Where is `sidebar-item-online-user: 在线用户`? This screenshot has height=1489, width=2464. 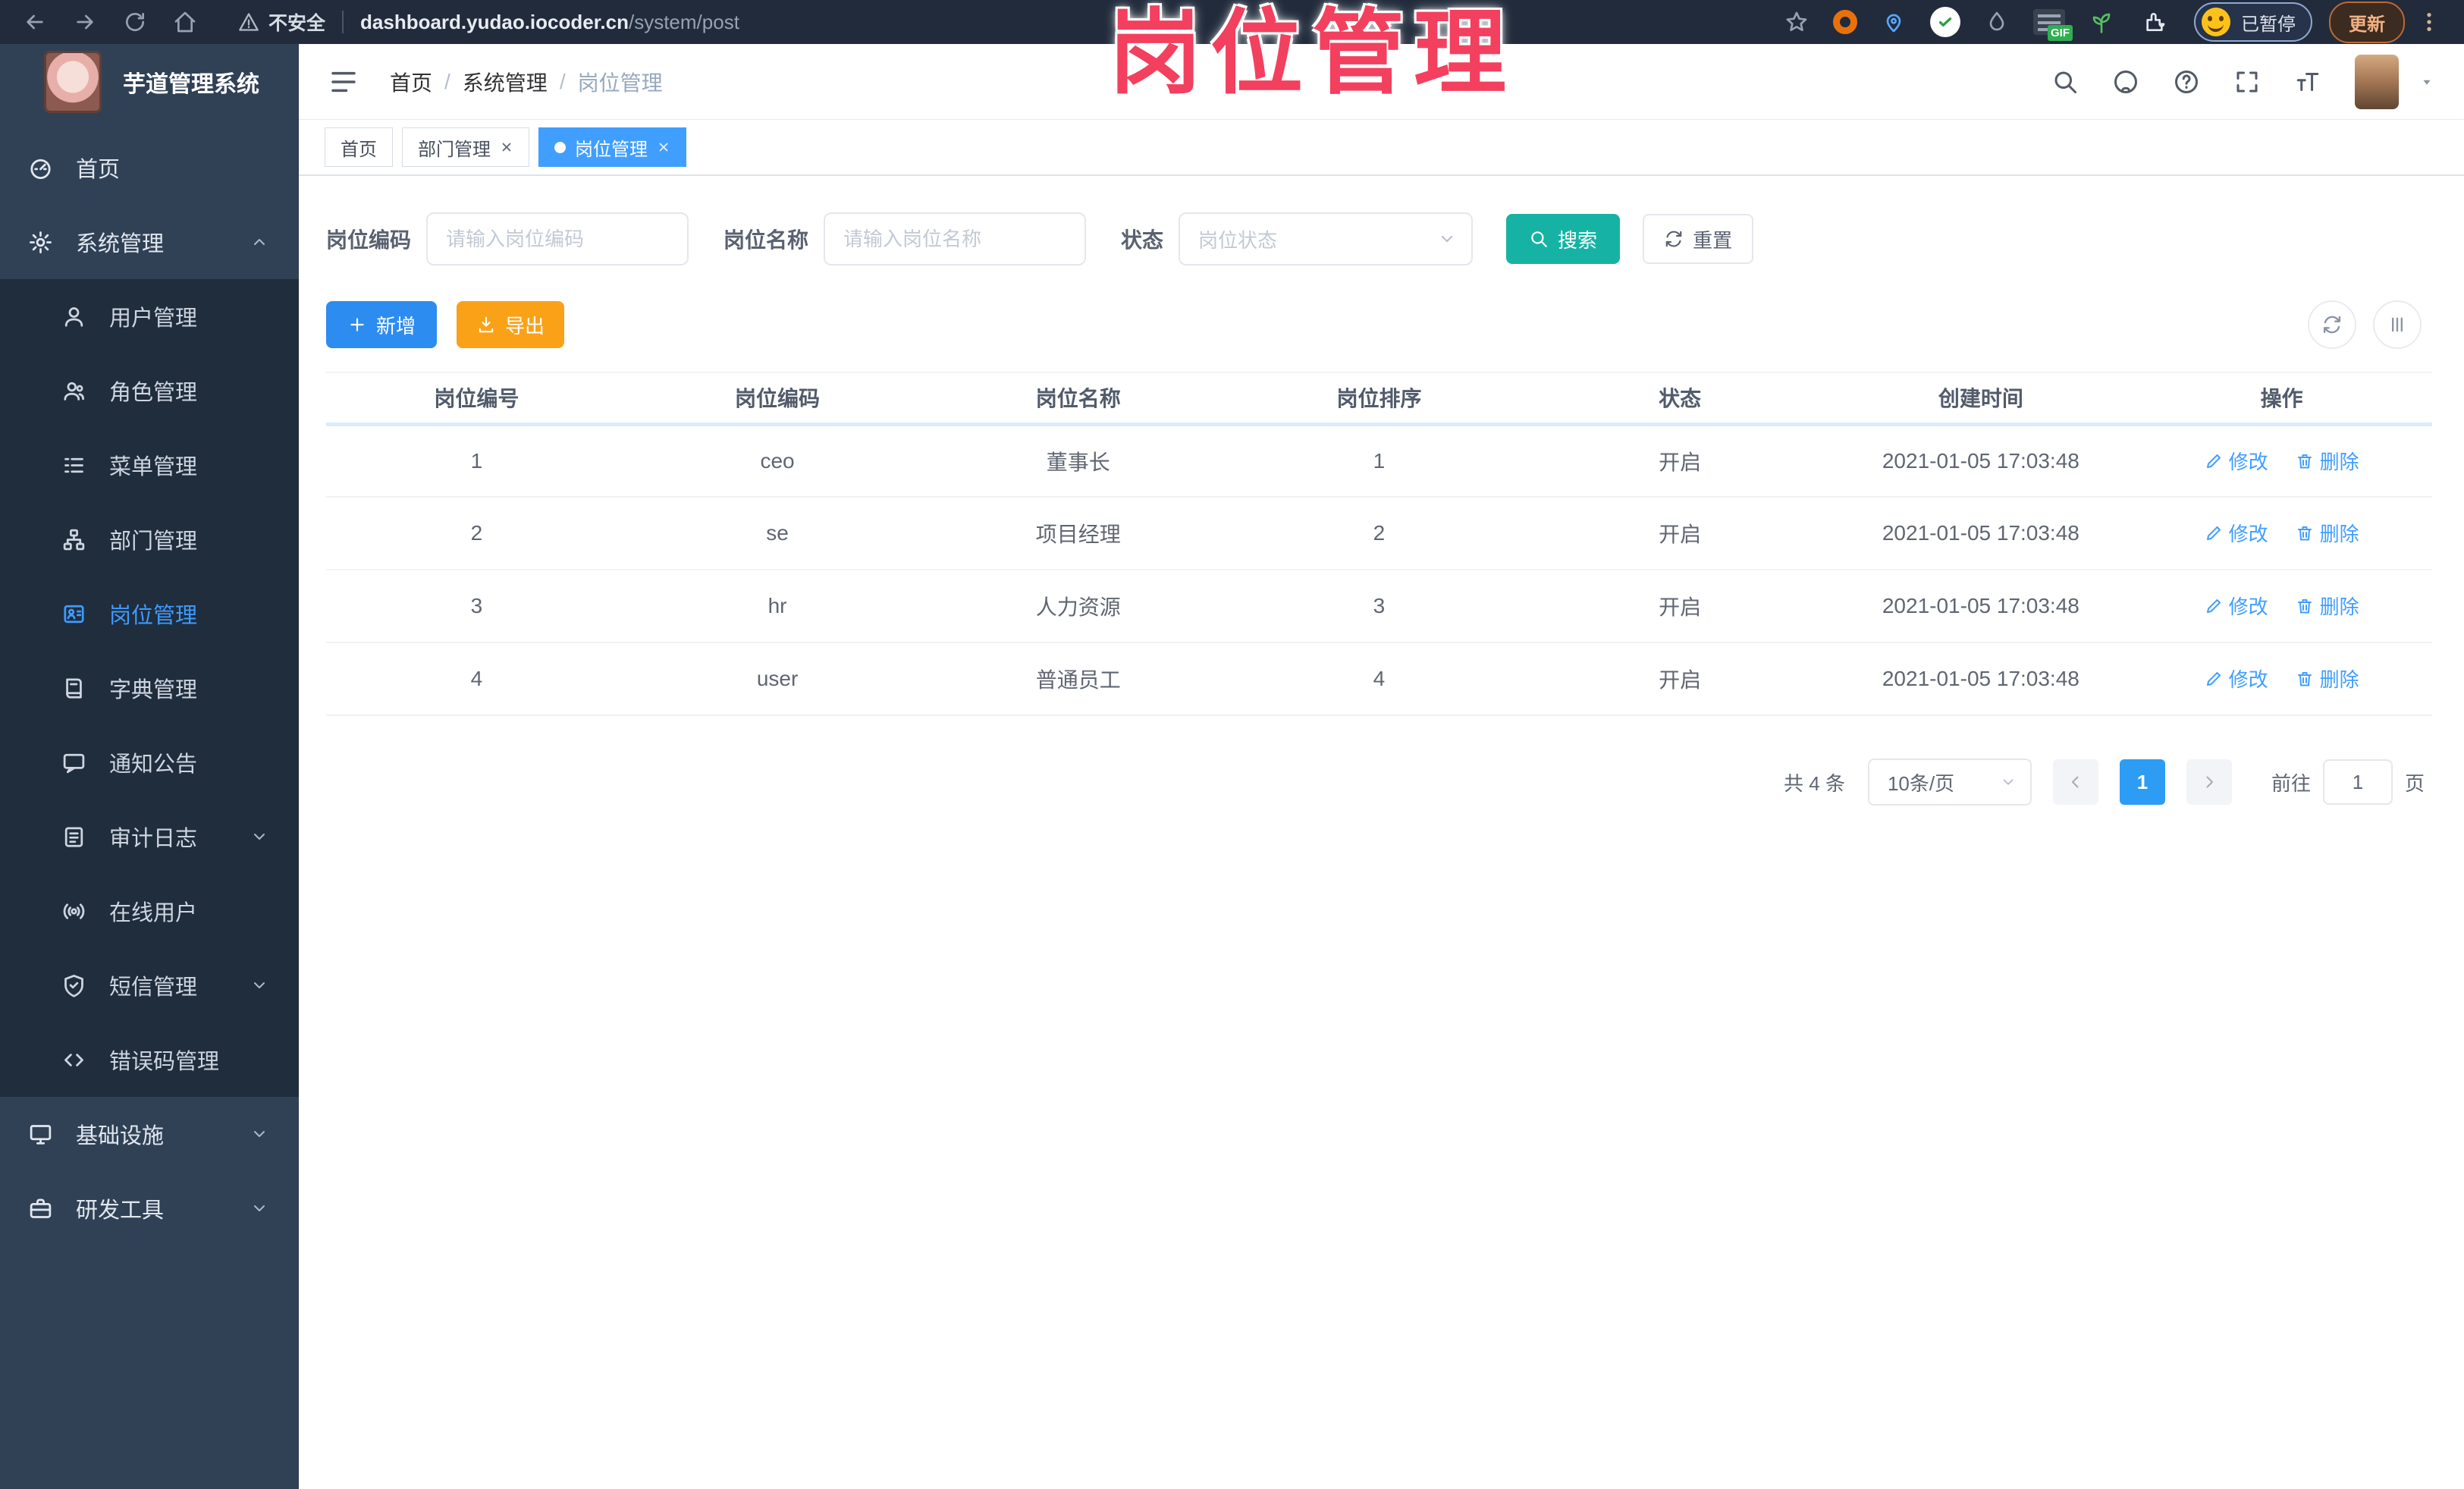 sidebar-item-online-user: 在线用户 is located at coordinates (149, 911).